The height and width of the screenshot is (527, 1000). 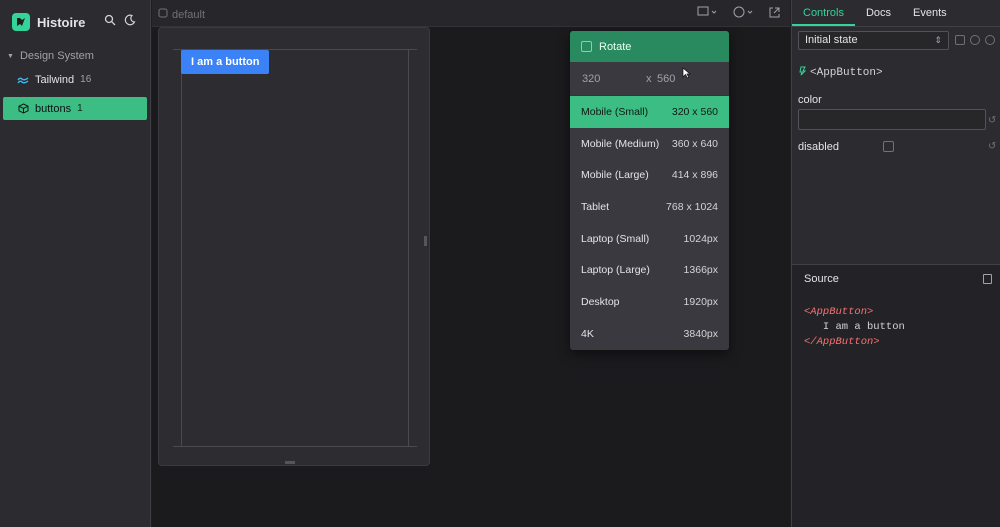 I want to click on preset-size: 1024px, so click(x=700, y=238).